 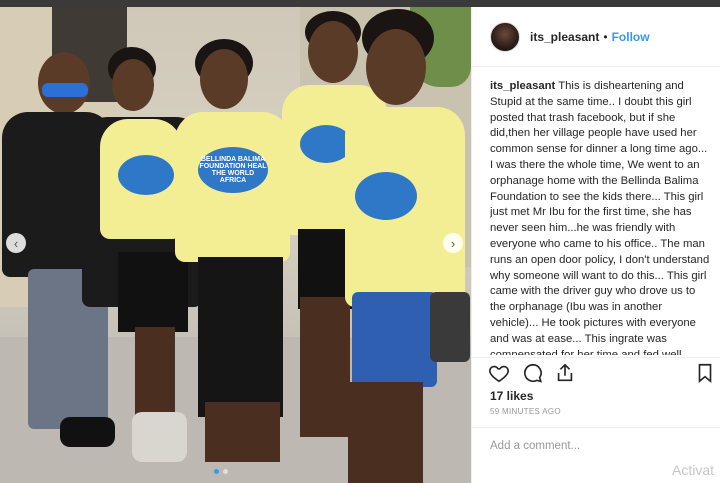 What do you see at coordinates (499, 373) in the screenshot?
I see `heart-icon` at bounding box center [499, 373].